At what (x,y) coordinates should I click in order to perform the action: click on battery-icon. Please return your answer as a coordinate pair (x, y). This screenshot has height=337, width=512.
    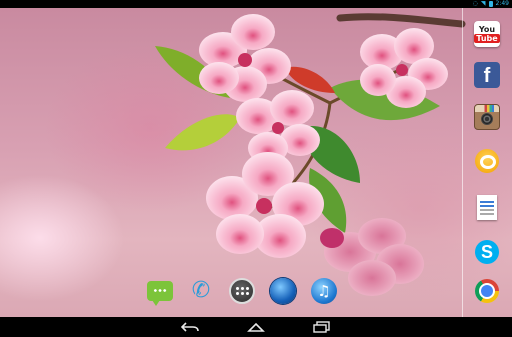
    Looking at the image, I should click on (490, 4).